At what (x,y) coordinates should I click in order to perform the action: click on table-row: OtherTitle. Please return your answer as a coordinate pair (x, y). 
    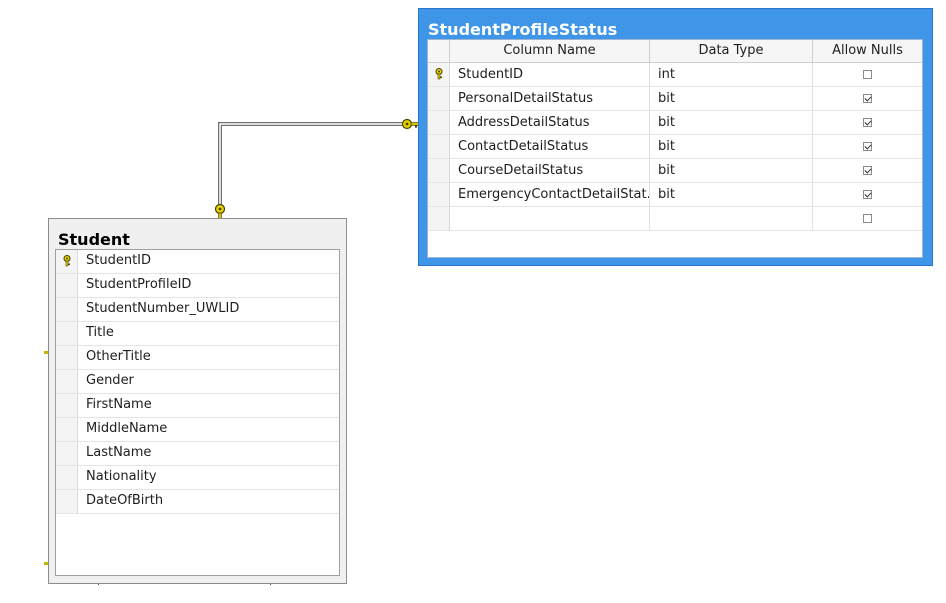
    Looking at the image, I should click on (197, 358).